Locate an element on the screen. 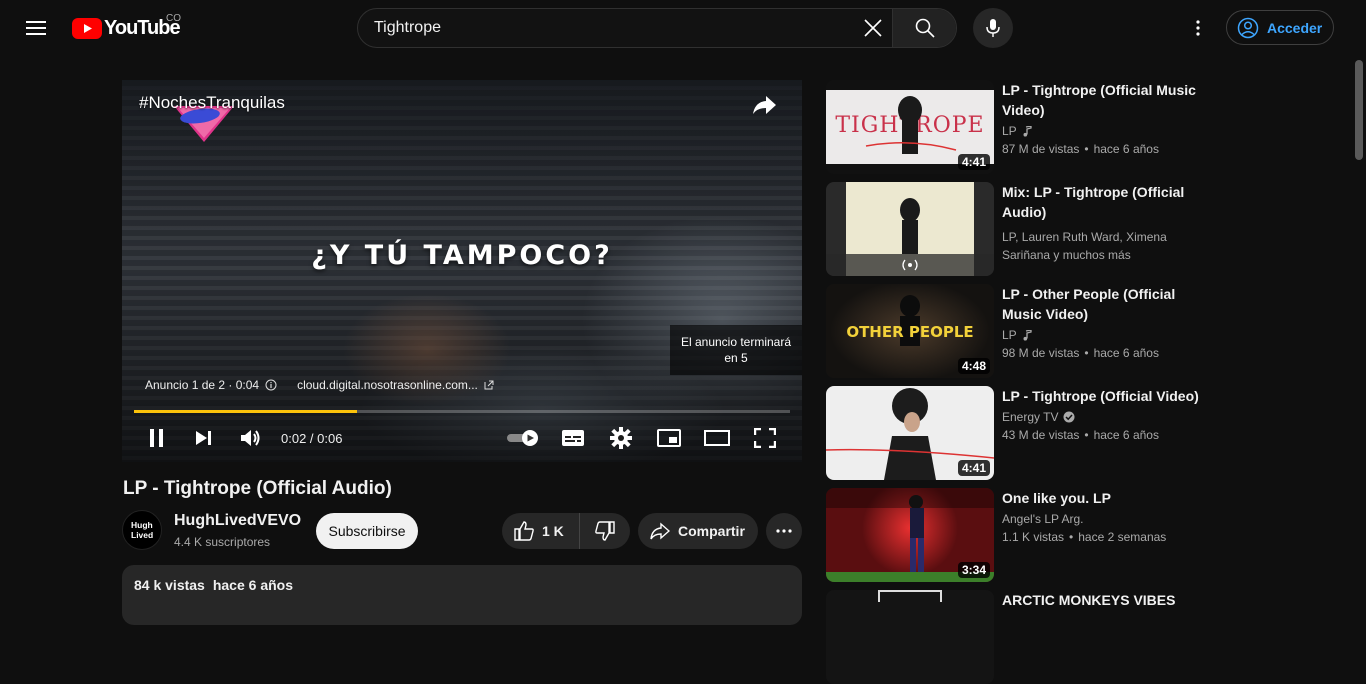 The width and height of the screenshot is (1366, 684). related-video-title: Mix: LP - Tightrope (Official Audio) is located at coordinates (1102, 202).